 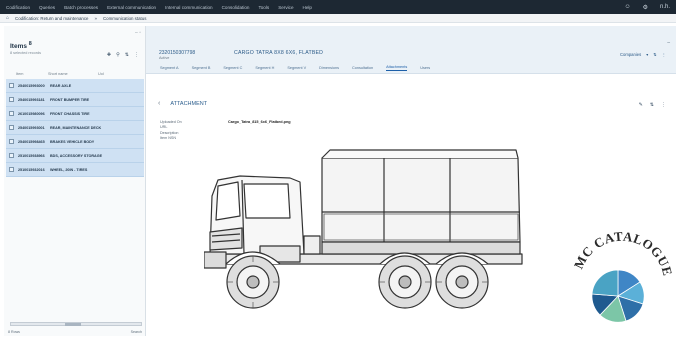 I want to click on horizontal-scrollbar, so click(x=76, y=324).